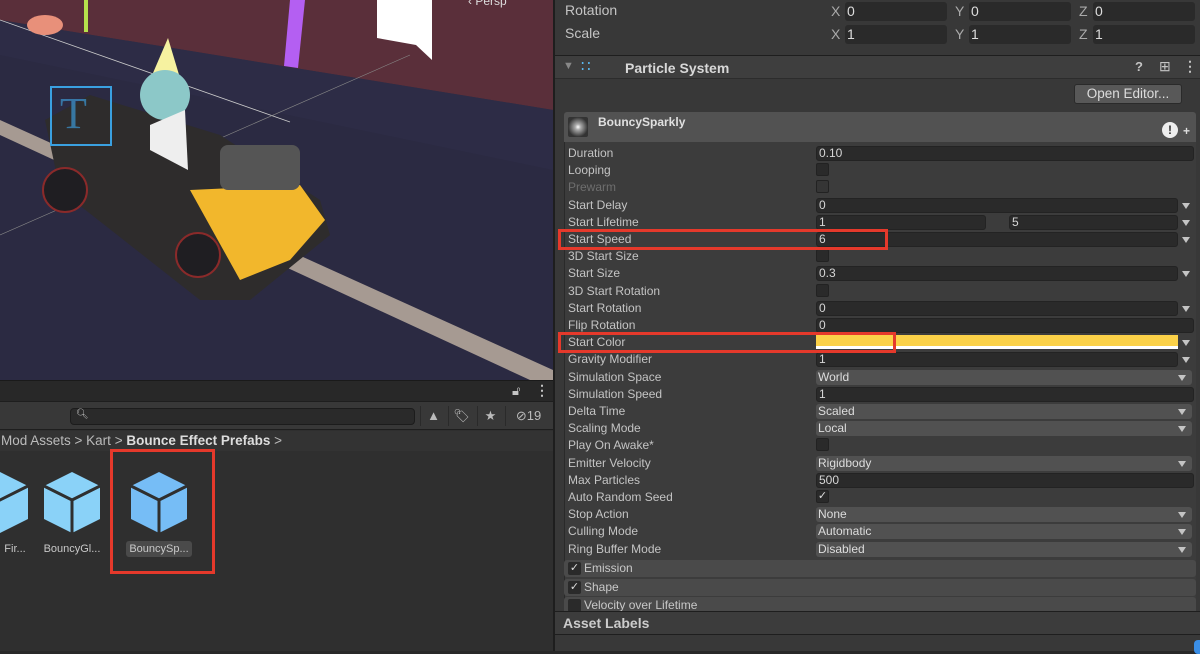  Describe the element at coordinates (591, 153) in the screenshot. I see `field-label: Duration` at that location.